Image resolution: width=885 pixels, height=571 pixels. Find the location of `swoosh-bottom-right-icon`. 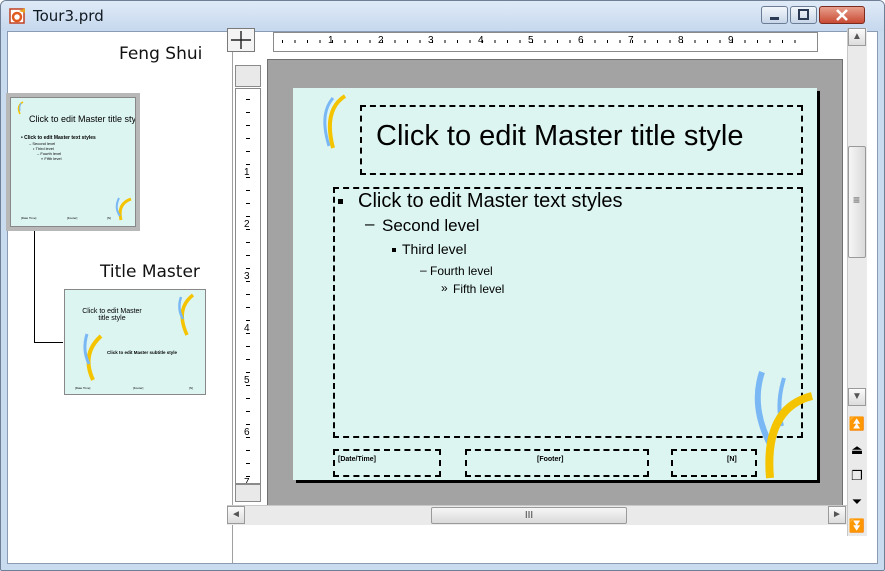

swoosh-bottom-right-icon is located at coordinates (784, 425).